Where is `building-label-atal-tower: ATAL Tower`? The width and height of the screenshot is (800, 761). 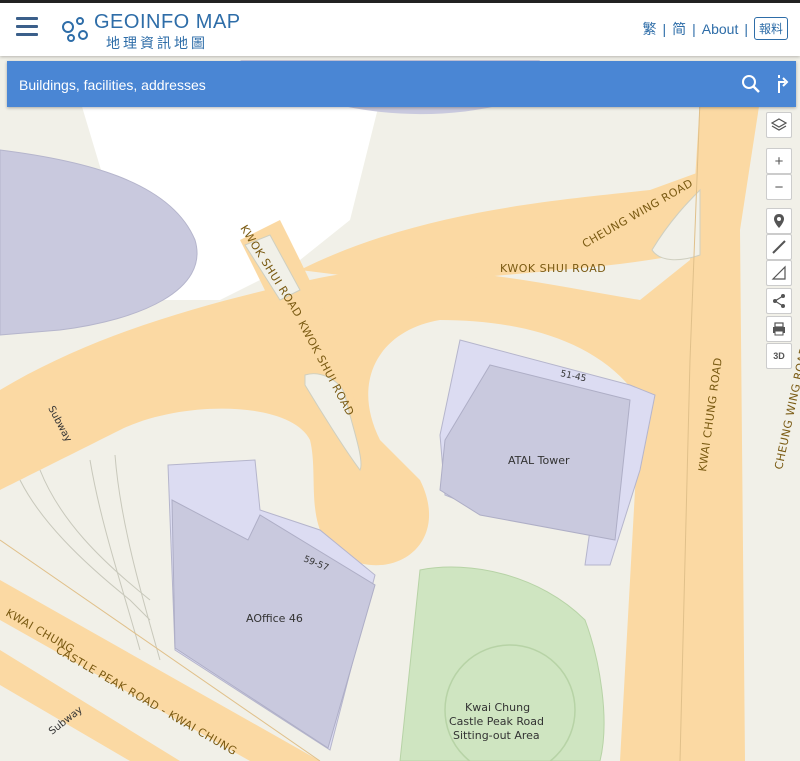
building-label-atal-tower: ATAL Tower is located at coordinates (539, 460).